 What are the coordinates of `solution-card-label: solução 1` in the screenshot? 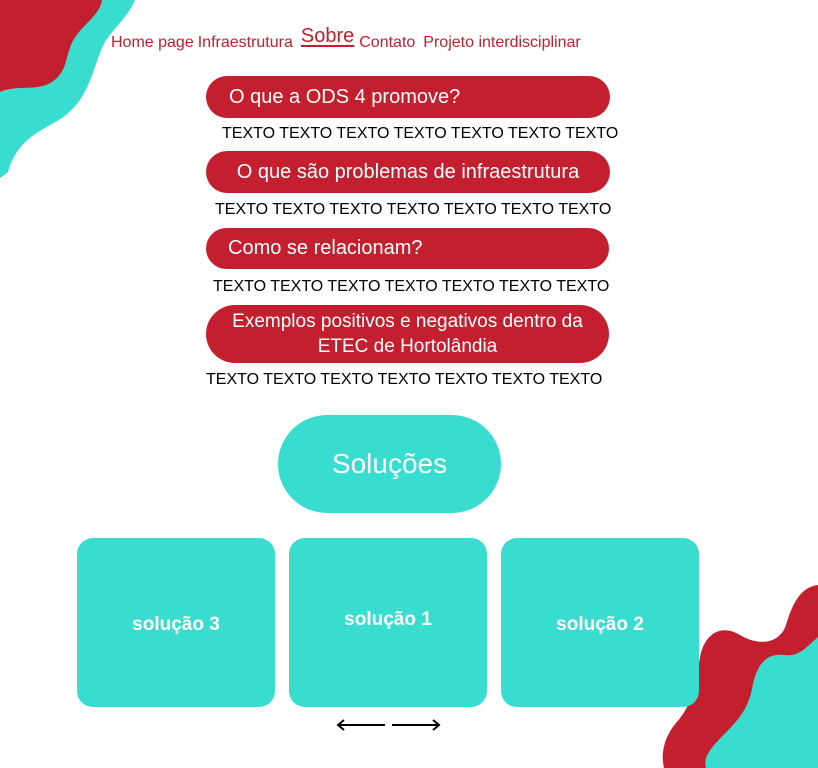 It's located at (388, 619).